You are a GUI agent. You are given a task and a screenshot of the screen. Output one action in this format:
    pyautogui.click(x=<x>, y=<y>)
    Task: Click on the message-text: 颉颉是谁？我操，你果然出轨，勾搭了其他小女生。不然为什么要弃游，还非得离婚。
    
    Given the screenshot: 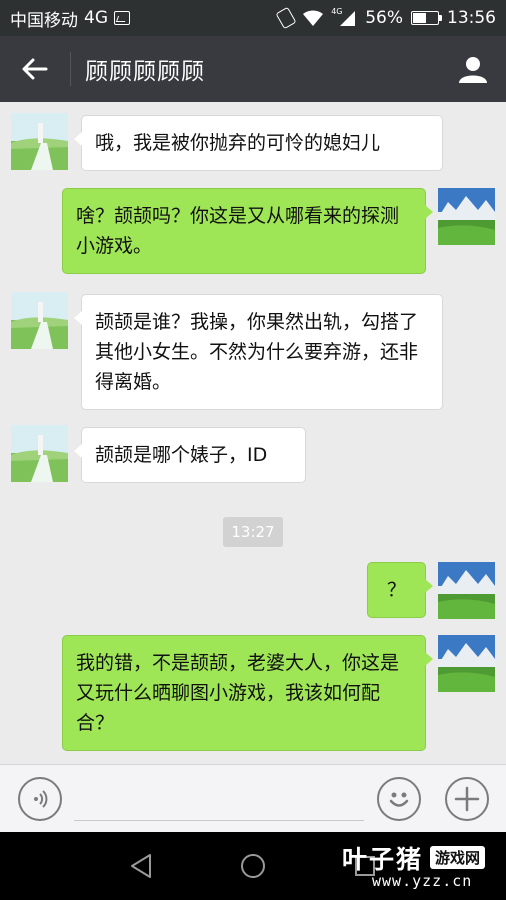 What is the action you would take?
    pyautogui.click(x=257, y=352)
    